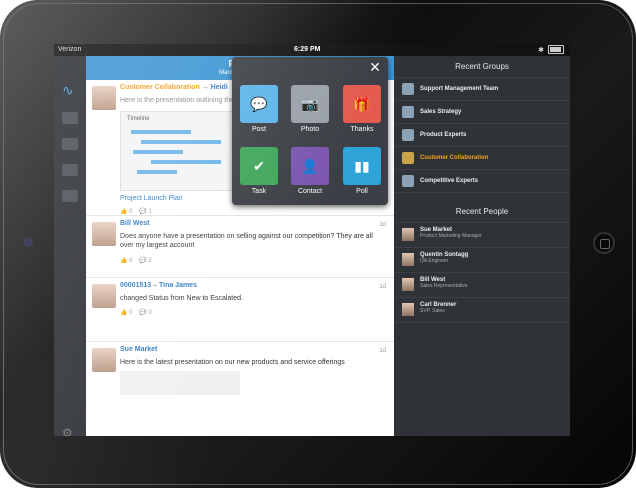 The height and width of the screenshot is (488, 636). What do you see at coordinates (258, 129) in the screenshot?
I see `post-action-label: Post` at bounding box center [258, 129].